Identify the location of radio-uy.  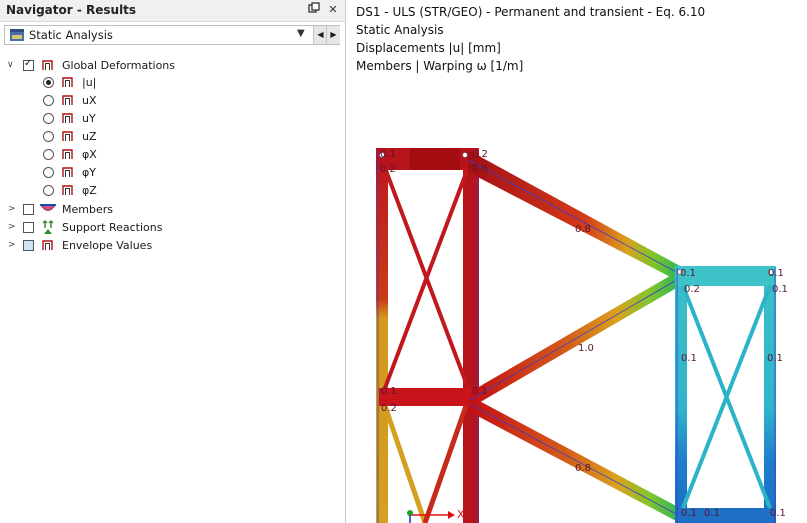
(48, 118).